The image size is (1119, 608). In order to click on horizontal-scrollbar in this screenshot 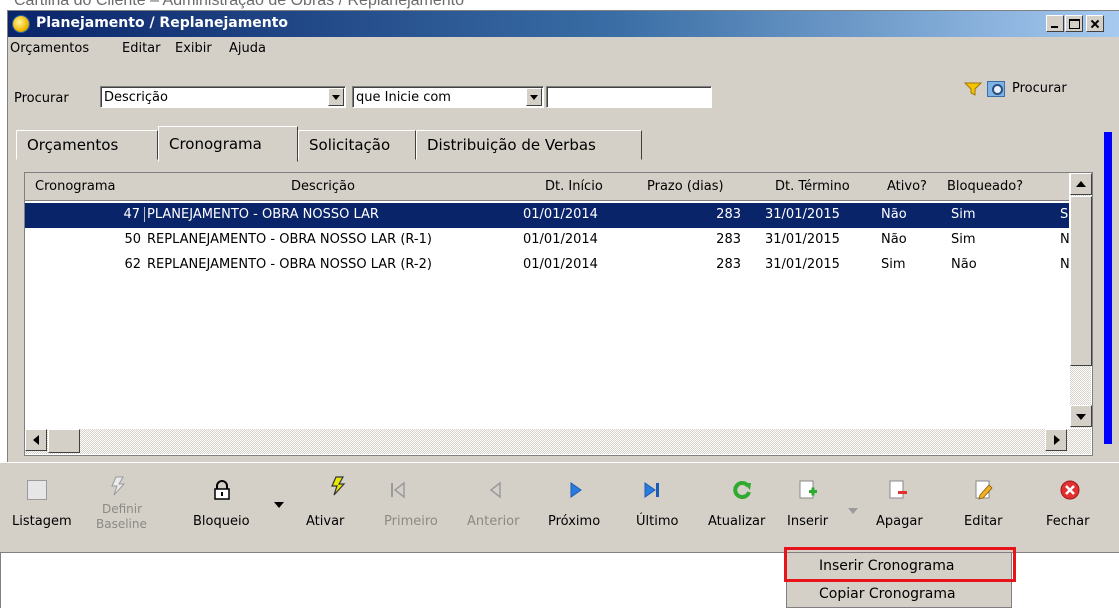, I will do `click(558, 441)`.